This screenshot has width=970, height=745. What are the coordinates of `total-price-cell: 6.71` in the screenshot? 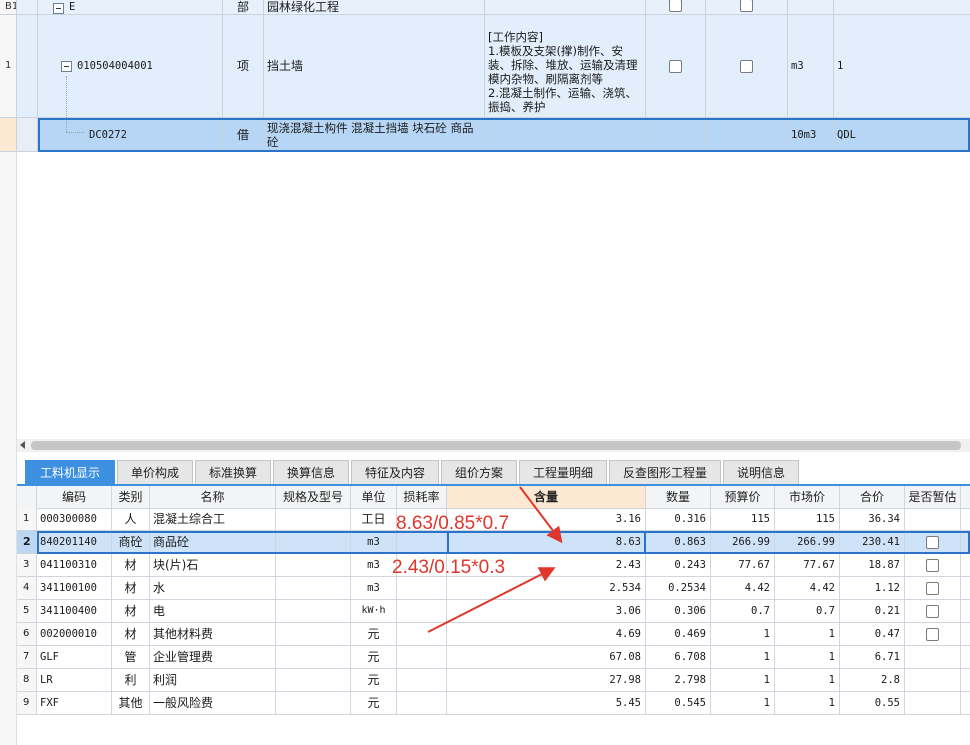 It's located at (872, 657).